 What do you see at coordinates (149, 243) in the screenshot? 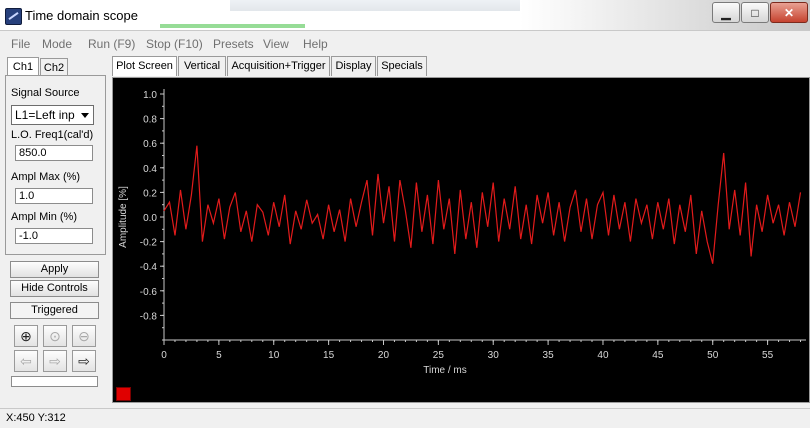
I see `y-tick-label: -0.2` at bounding box center [149, 243].